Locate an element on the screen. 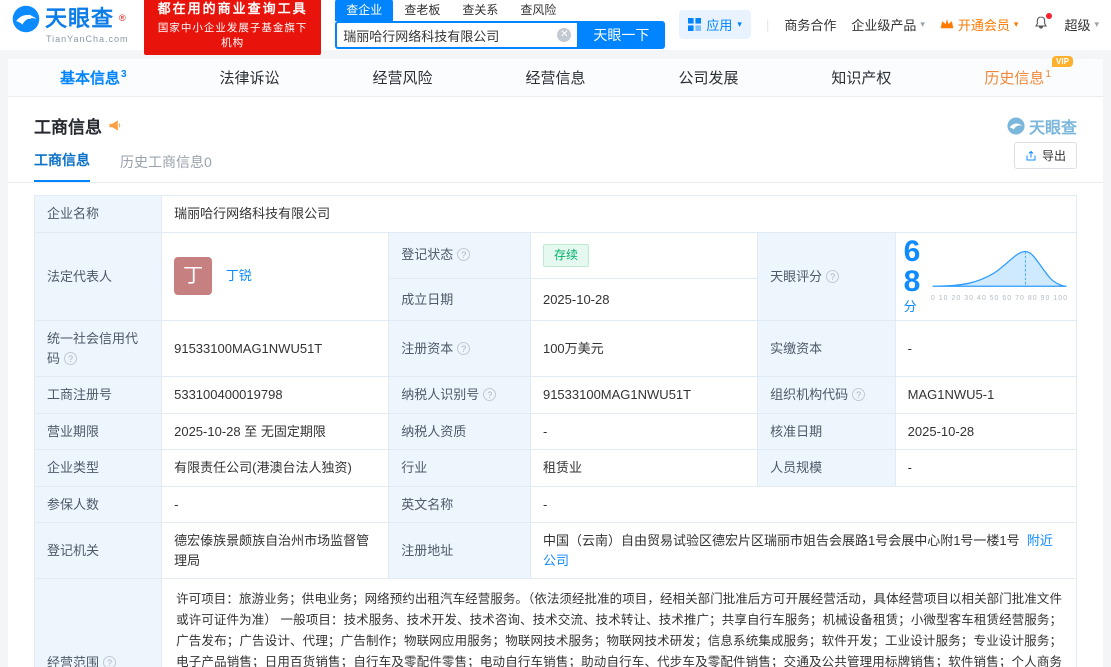 The image size is (1111, 667). field-label-company-name: 企业名称 is located at coordinates (98, 214).